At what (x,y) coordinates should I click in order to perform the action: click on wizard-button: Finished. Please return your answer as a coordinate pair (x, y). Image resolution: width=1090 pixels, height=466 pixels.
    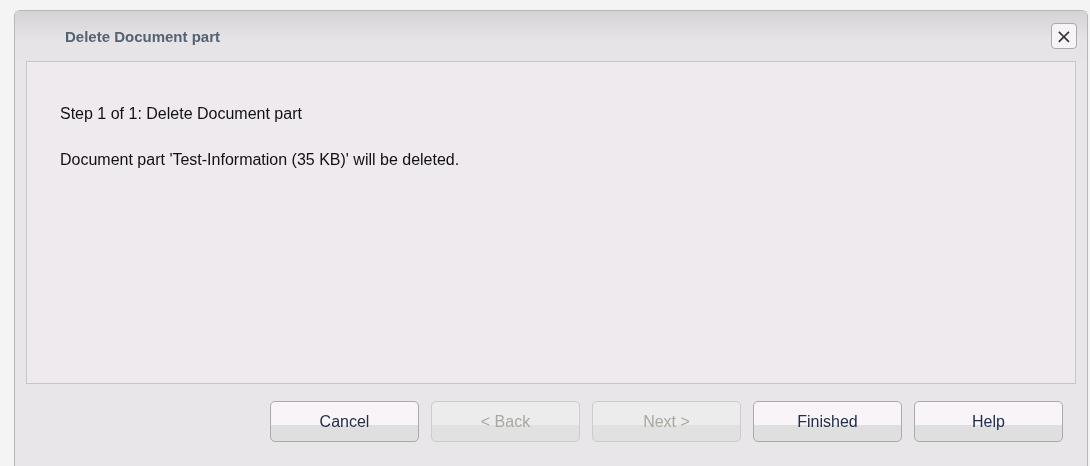
    Looking at the image, I should click on (827, 421).